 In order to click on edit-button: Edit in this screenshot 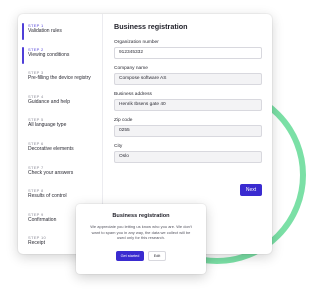, I will do `click(157, 256)`.